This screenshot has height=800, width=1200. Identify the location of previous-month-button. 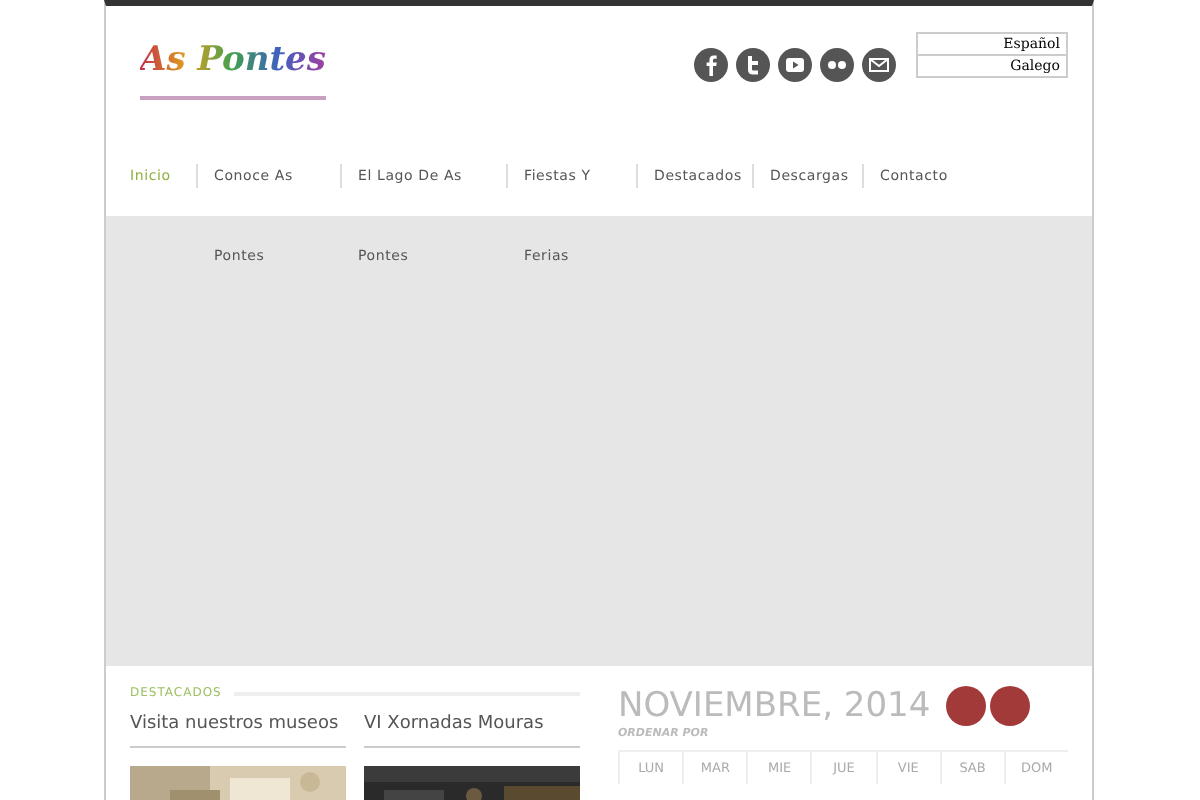
(966, 706).